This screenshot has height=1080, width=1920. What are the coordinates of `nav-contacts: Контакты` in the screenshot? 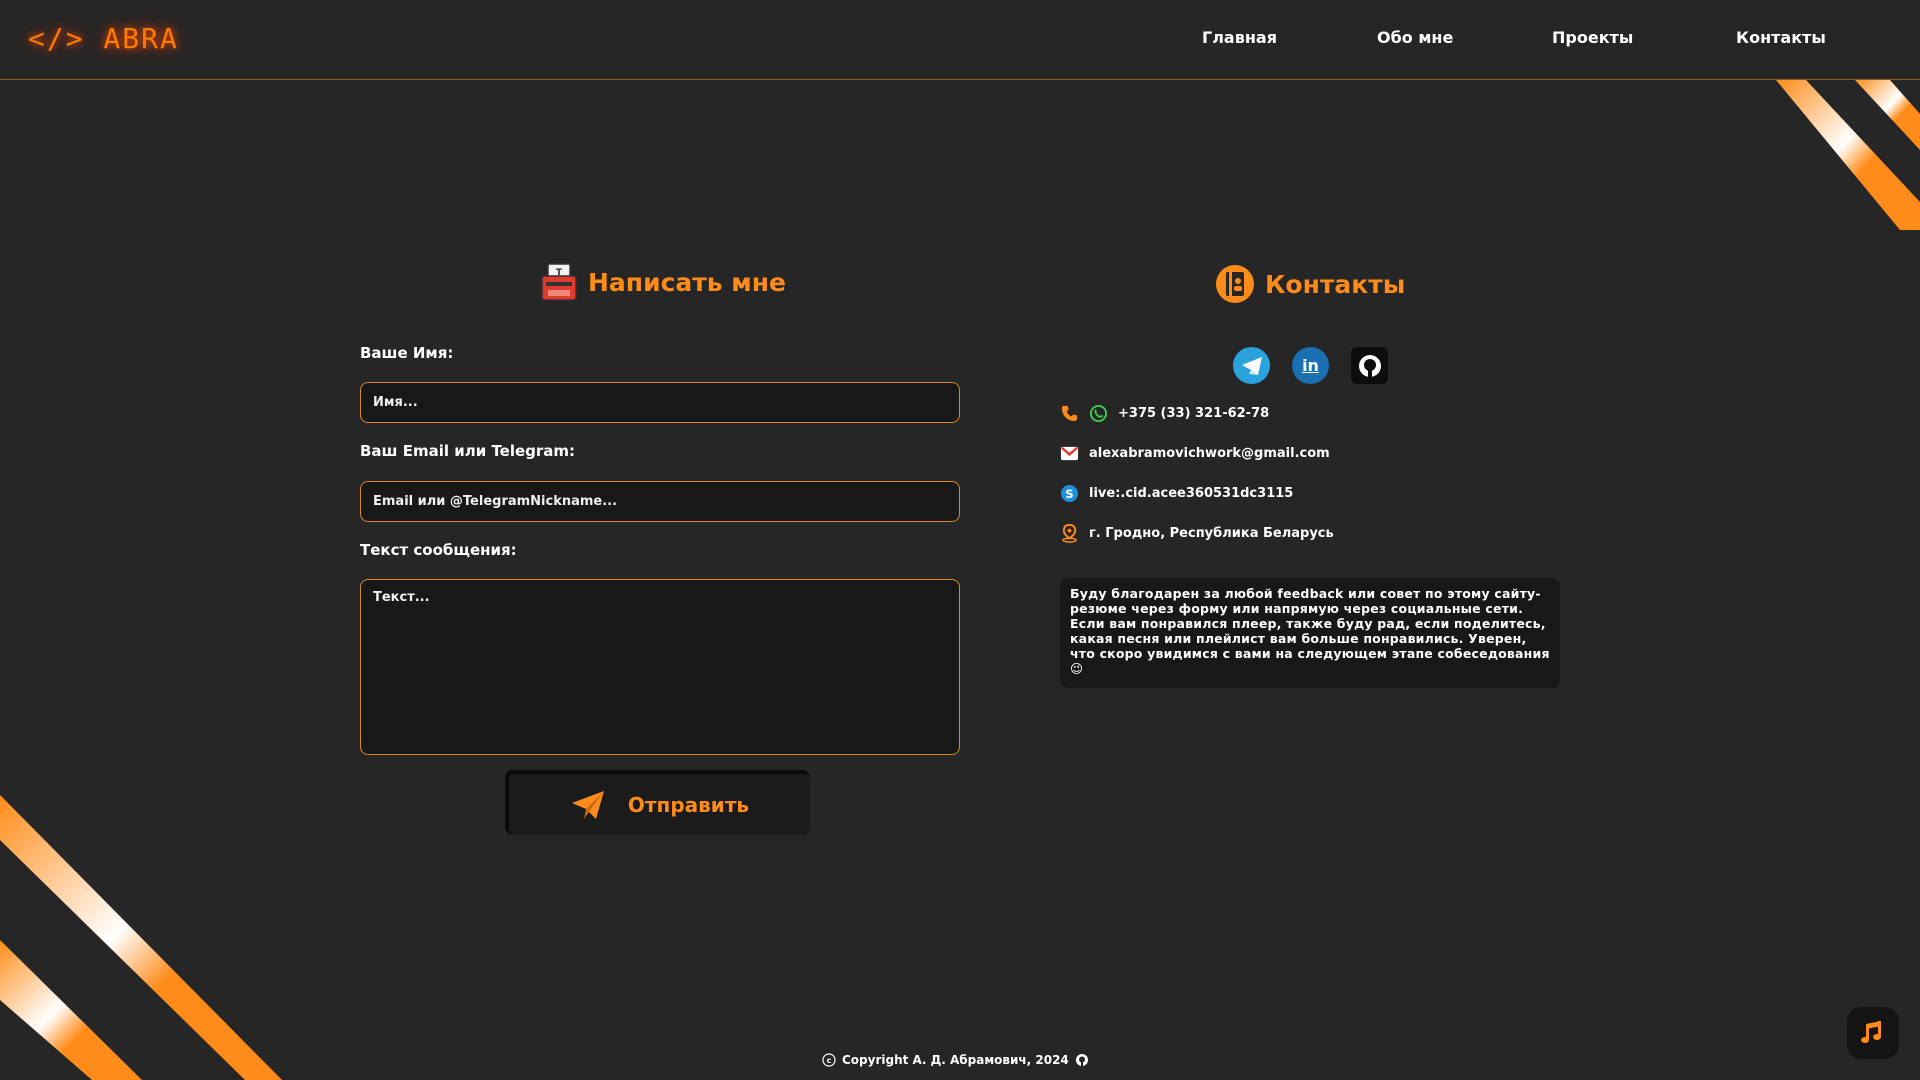 It's located at (1781, 37).